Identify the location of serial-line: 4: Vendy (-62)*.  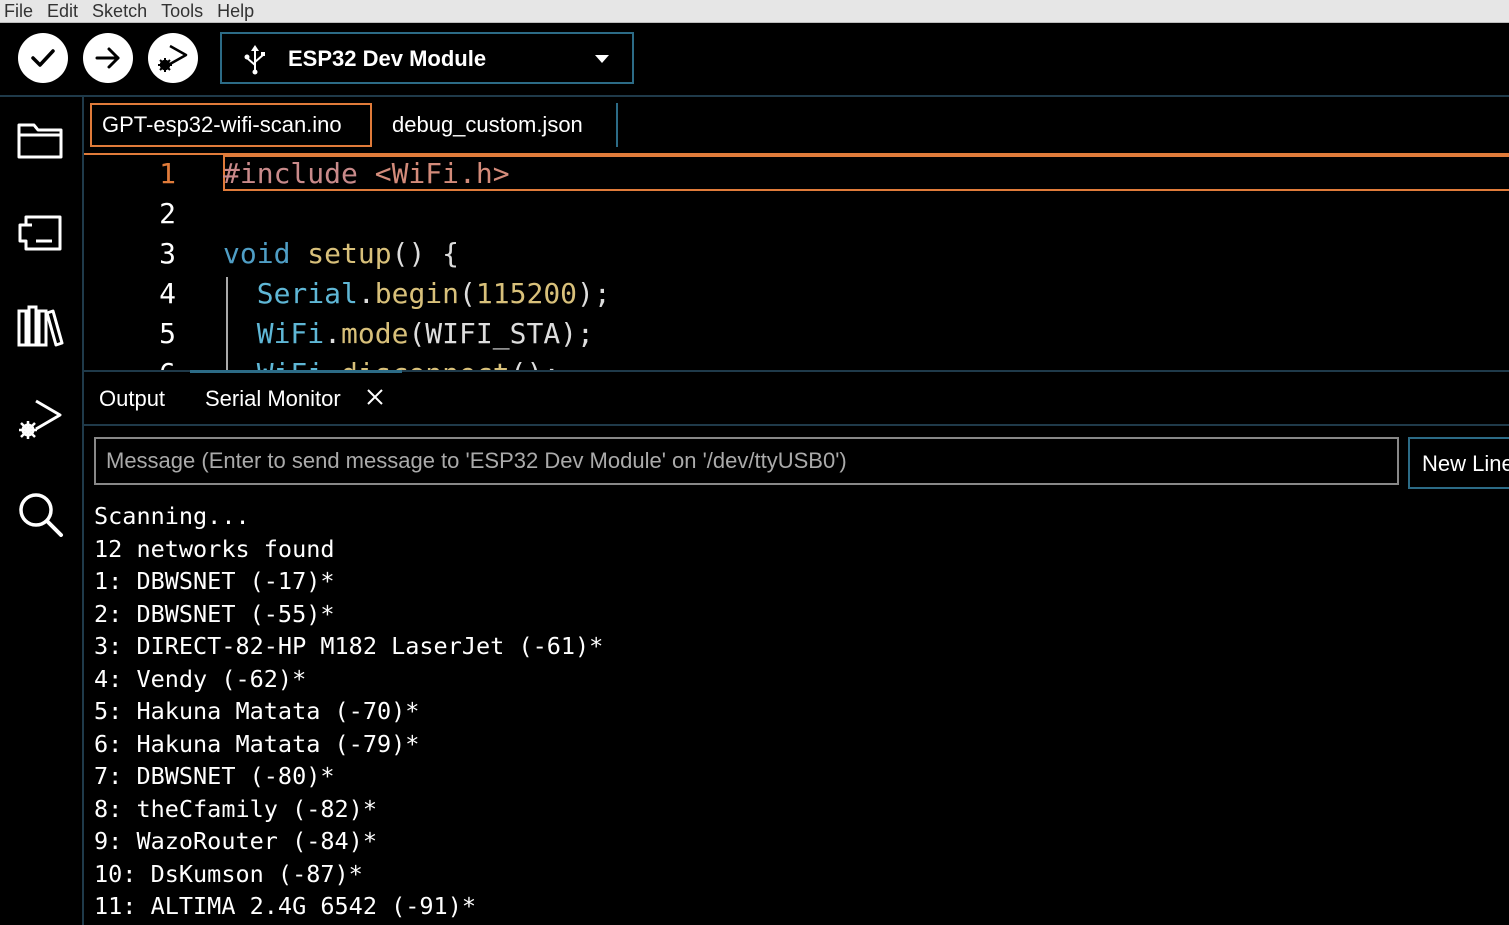
(200, 678).